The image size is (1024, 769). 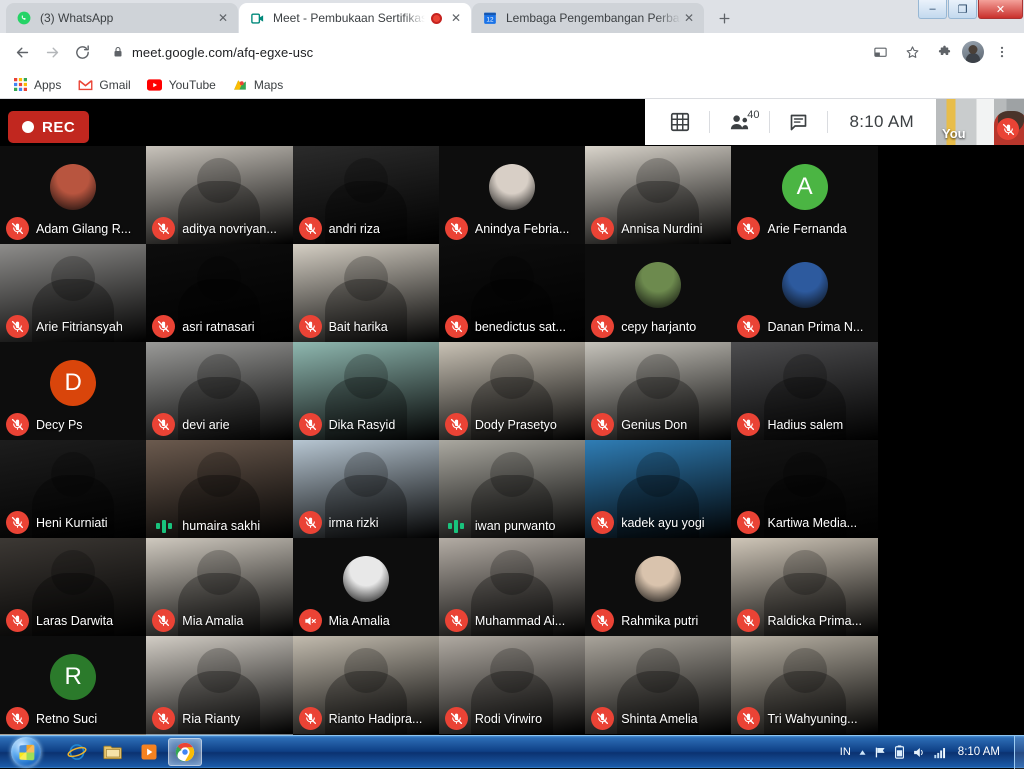 What do you see at coordinates (940, 752) in the screenshot?
I see `network-signal-icon` at bounding box center [940, 752].